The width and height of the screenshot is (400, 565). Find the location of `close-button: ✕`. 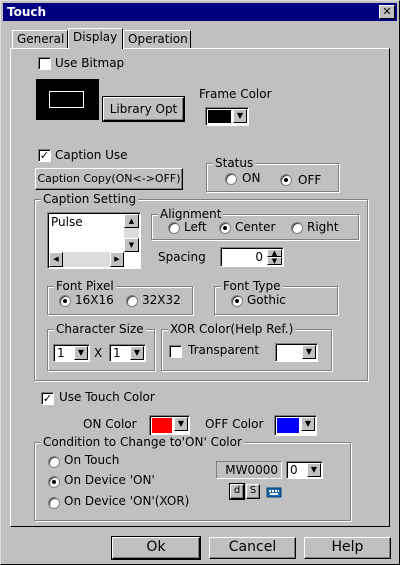

close-button: ✕ is located at coordinates (387, 12).